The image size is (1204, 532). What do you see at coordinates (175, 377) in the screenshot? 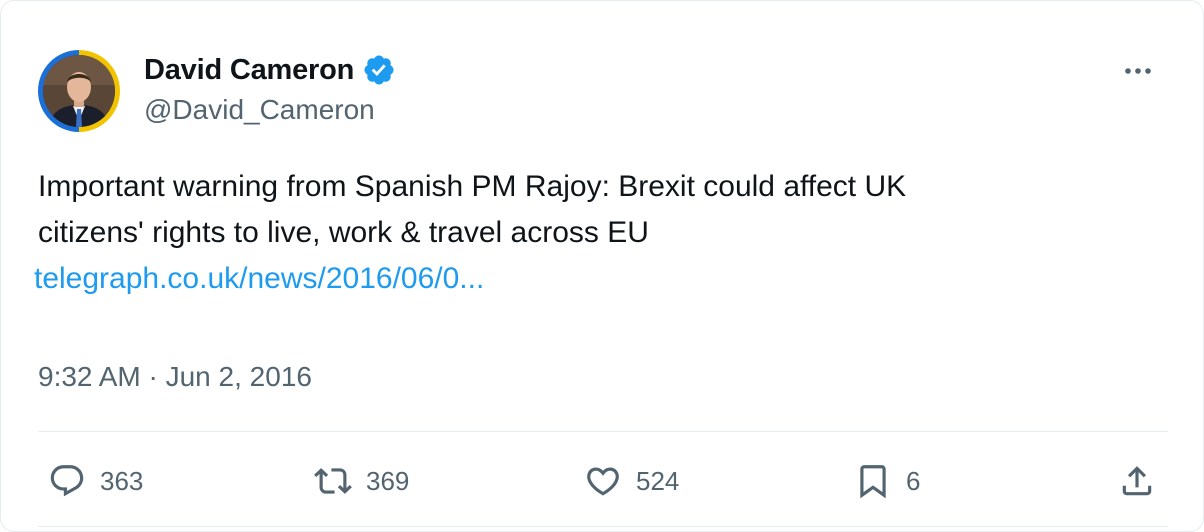
I see `tweet-timestamp: 9:32 AM · Jun 2, 2016` at bounding box center [175, 377].